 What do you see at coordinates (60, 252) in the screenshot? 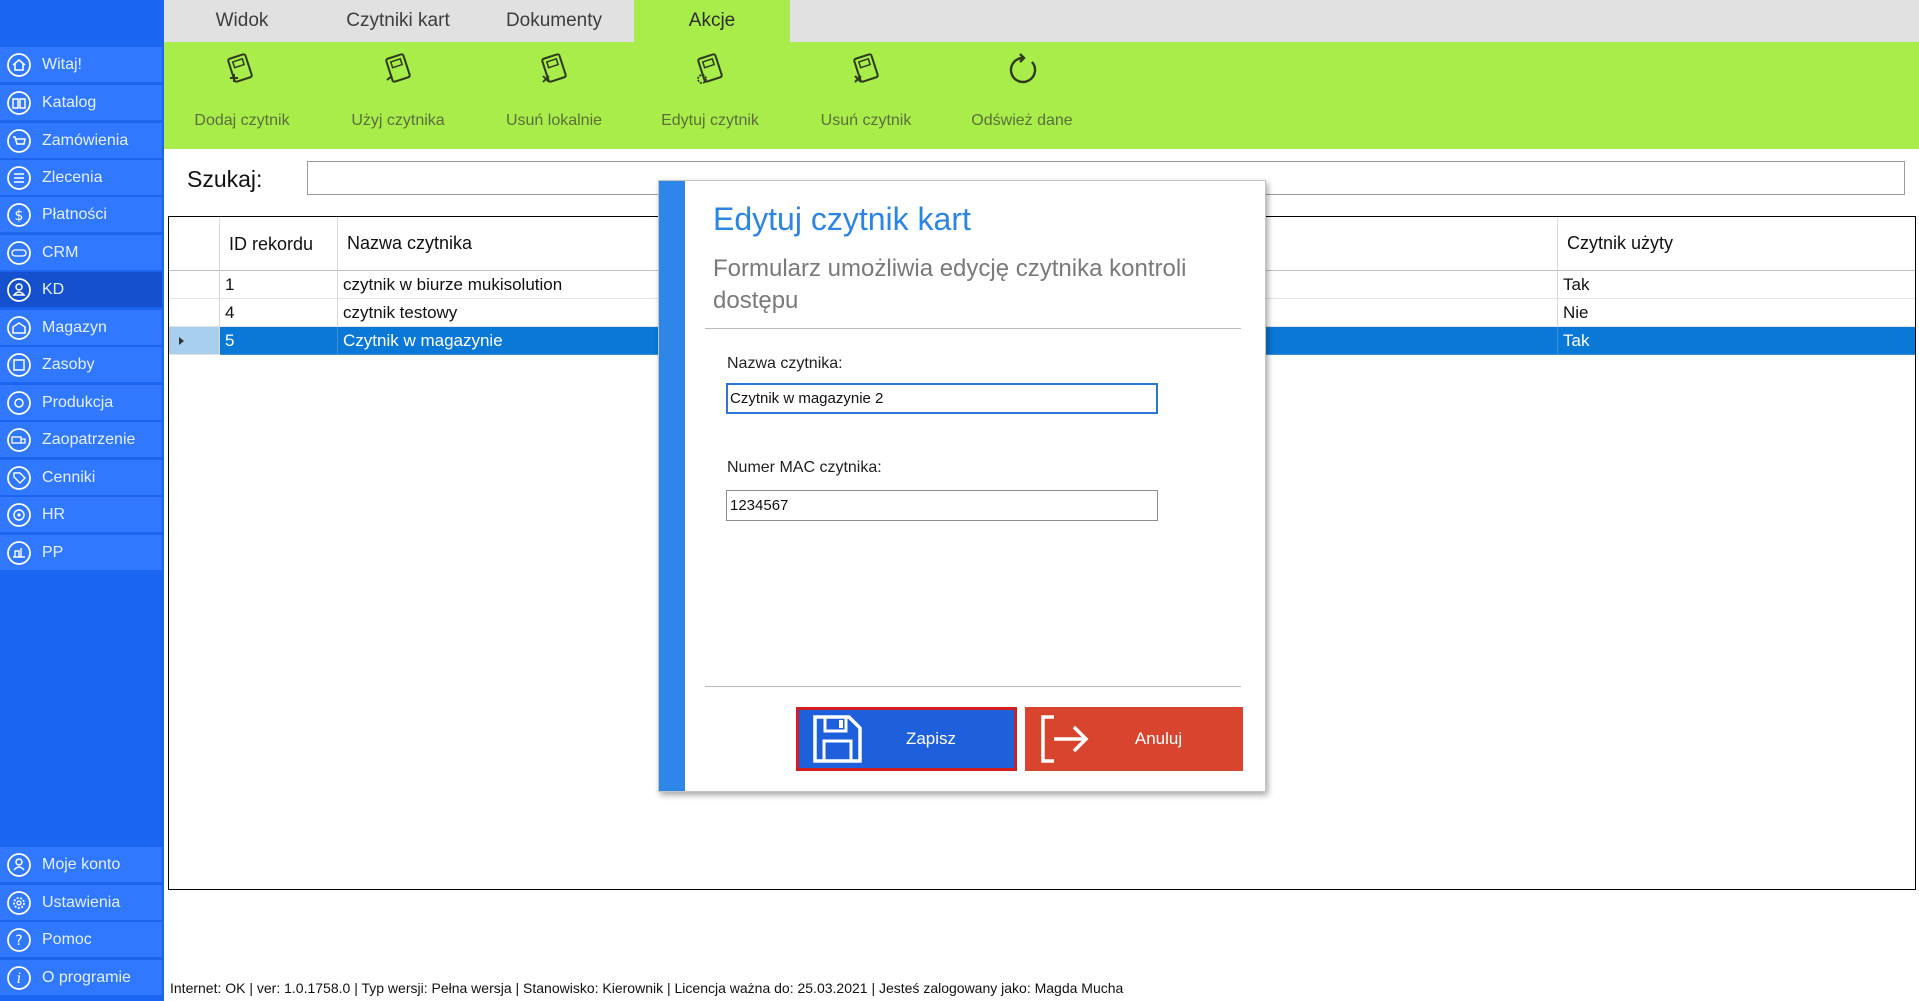
I see `sidebar-item-label: CRM` at bounding box center [60, 252].